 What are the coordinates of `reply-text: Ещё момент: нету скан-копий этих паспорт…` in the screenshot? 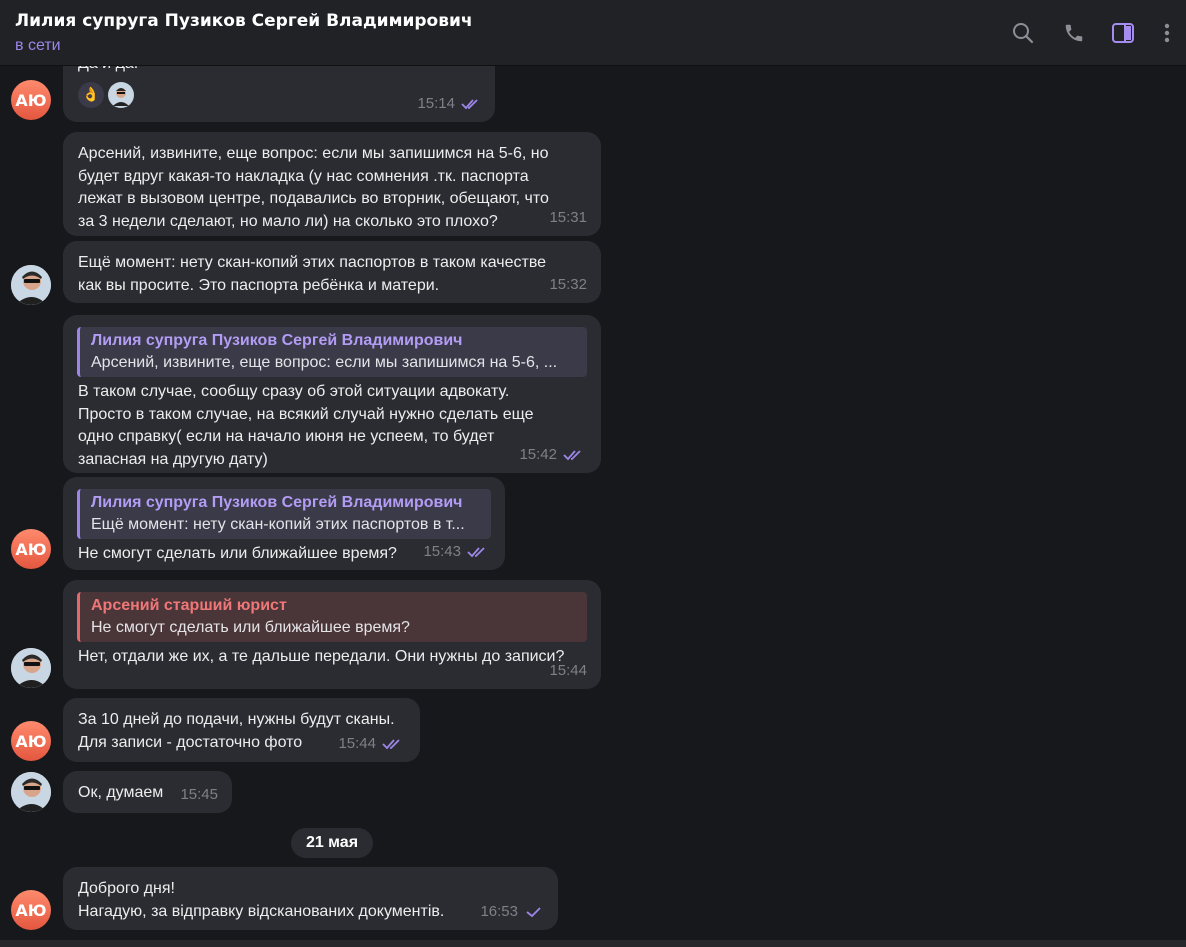 It's located at (278, 524).